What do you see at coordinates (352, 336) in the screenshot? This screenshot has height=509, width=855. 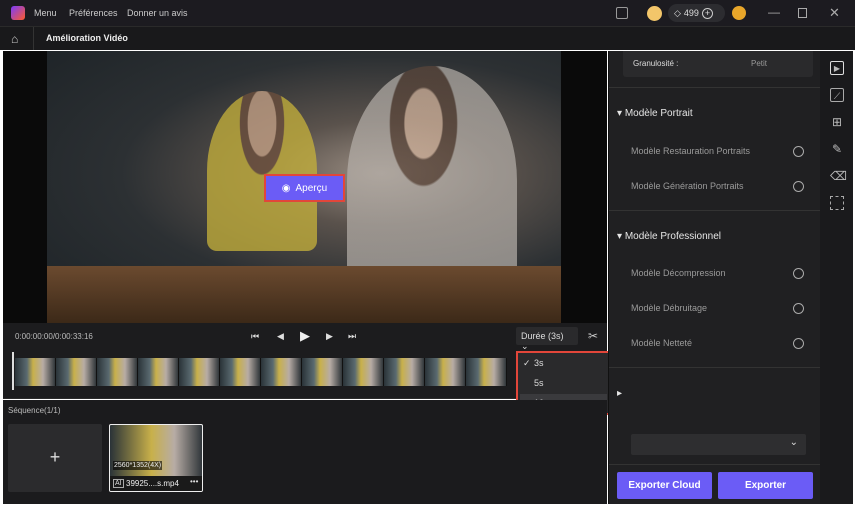 I see `skip-end-button: ⏭` at bounding box center [352, 336].